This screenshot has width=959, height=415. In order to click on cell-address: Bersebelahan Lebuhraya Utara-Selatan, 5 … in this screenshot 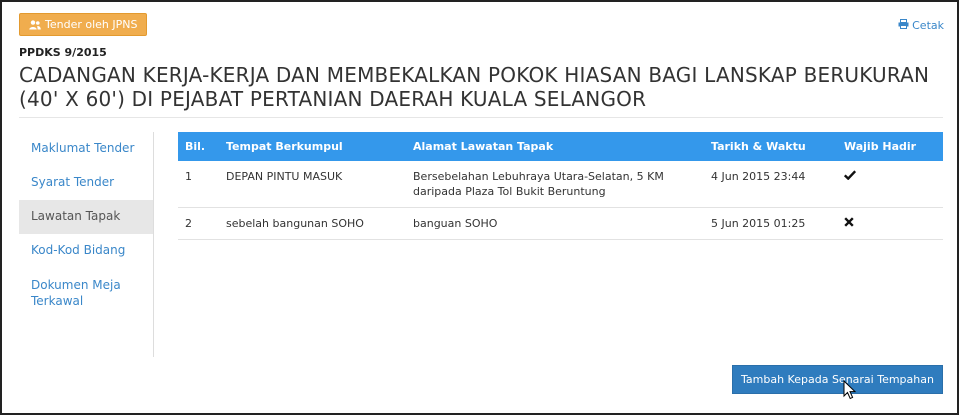, I will do `click(555, 184)`.